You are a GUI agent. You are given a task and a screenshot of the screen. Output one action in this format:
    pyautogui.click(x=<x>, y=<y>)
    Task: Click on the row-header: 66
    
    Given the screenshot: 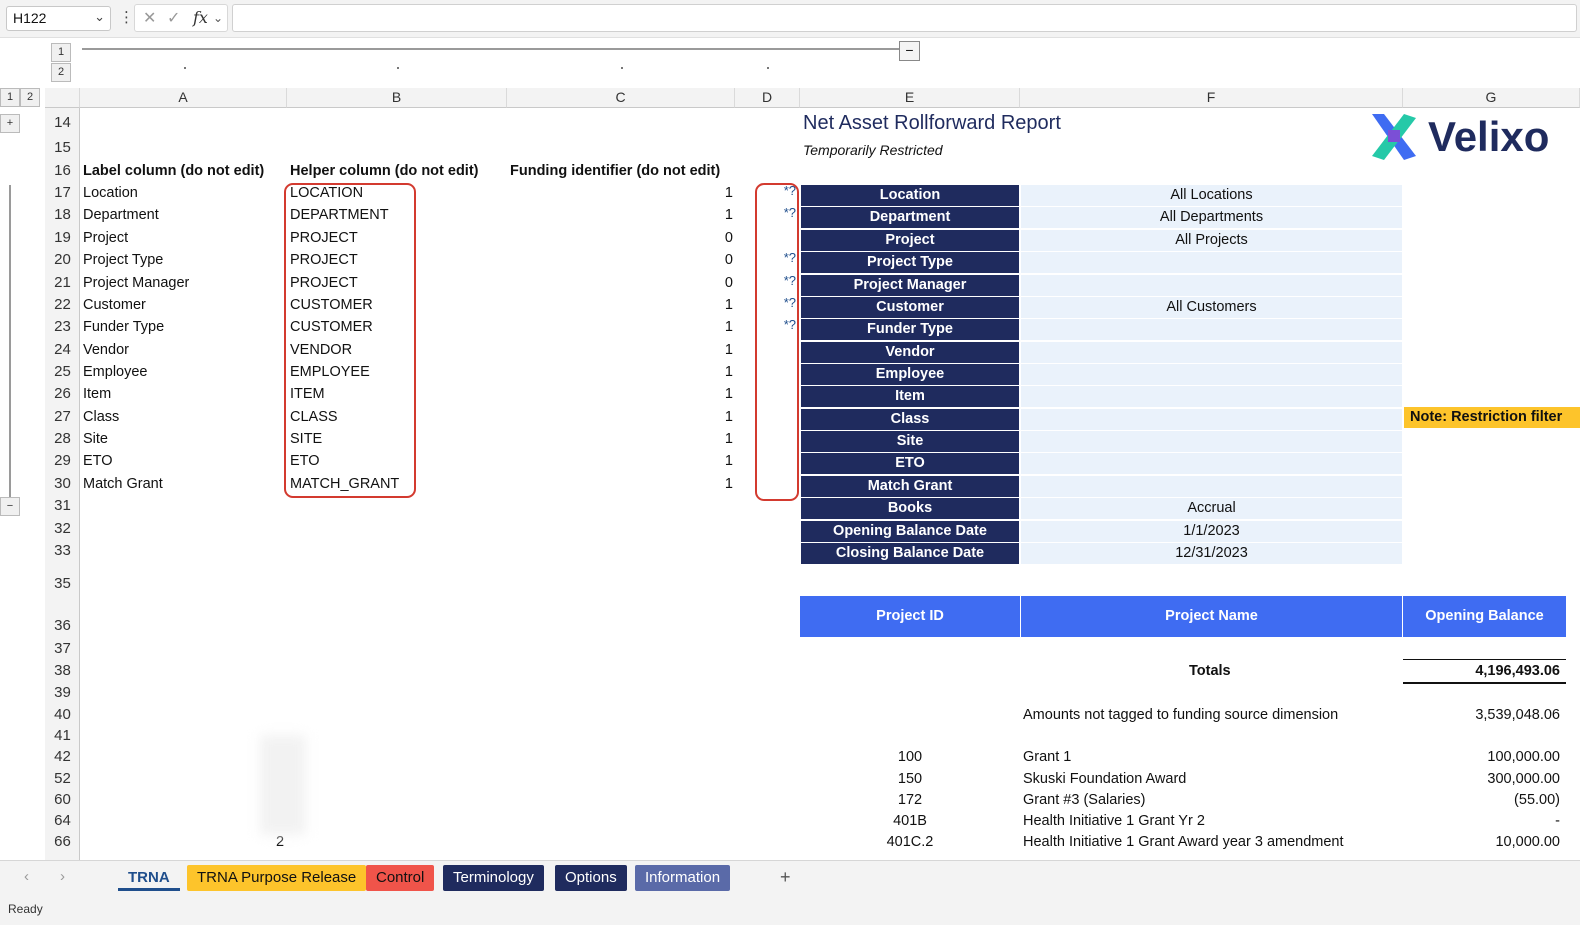 What is the action you would take?
    pyautogui.click(x=62, y=841)
    